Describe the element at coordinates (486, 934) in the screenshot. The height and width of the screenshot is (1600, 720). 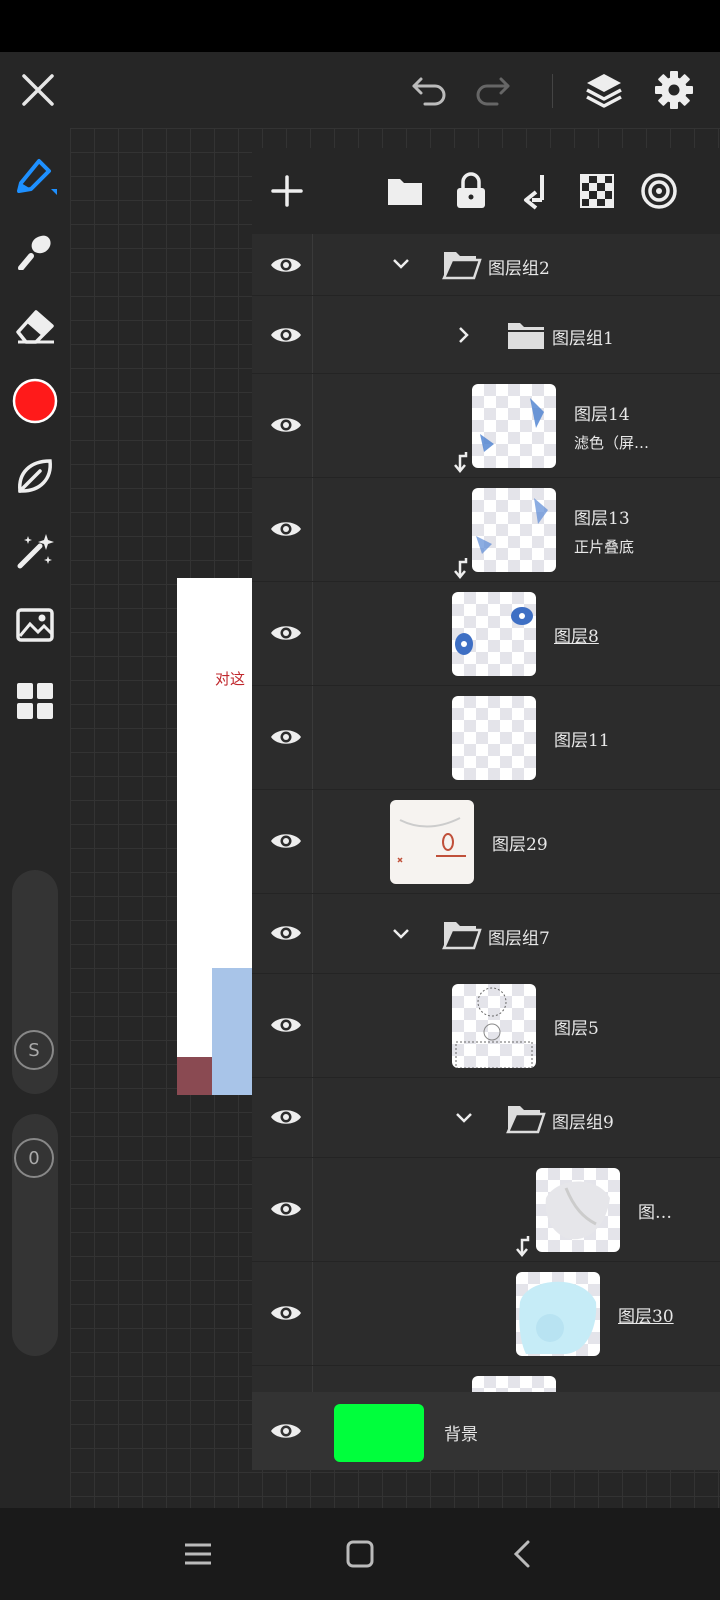
I see `layer-row: 图层组7` at that location.